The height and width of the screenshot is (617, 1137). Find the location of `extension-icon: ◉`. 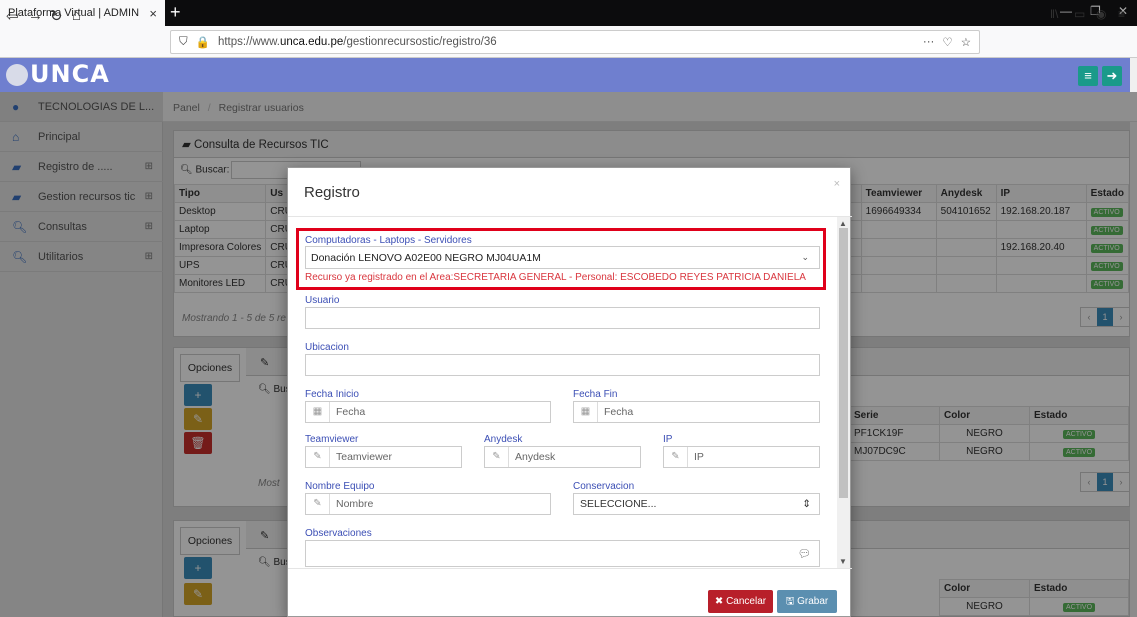

extension-icon: ◉ is located at coordinates (1101, 14).